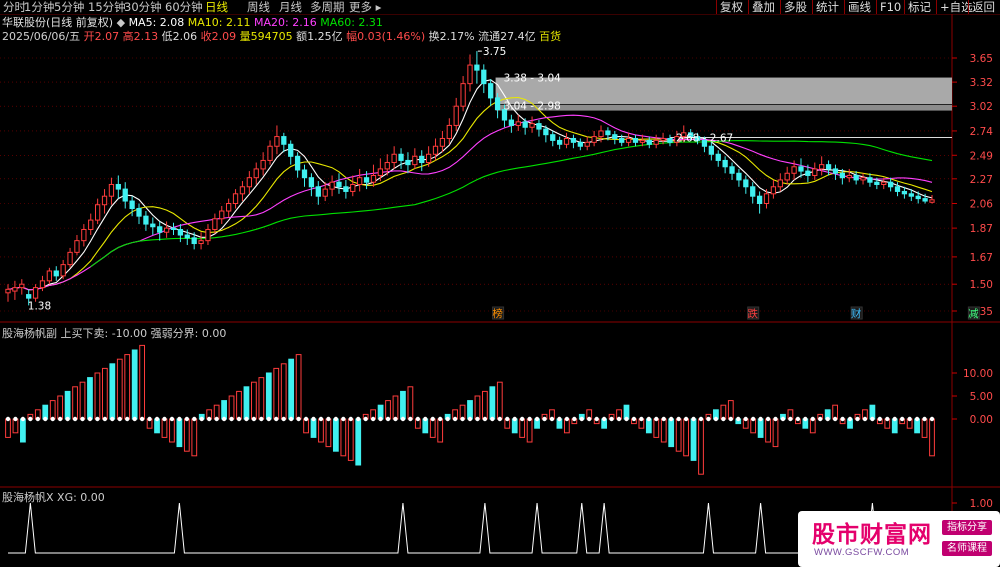 The height and width of the screenshot is (567, 1000). I want to click on resistance-box-lower, so click(723, 107).